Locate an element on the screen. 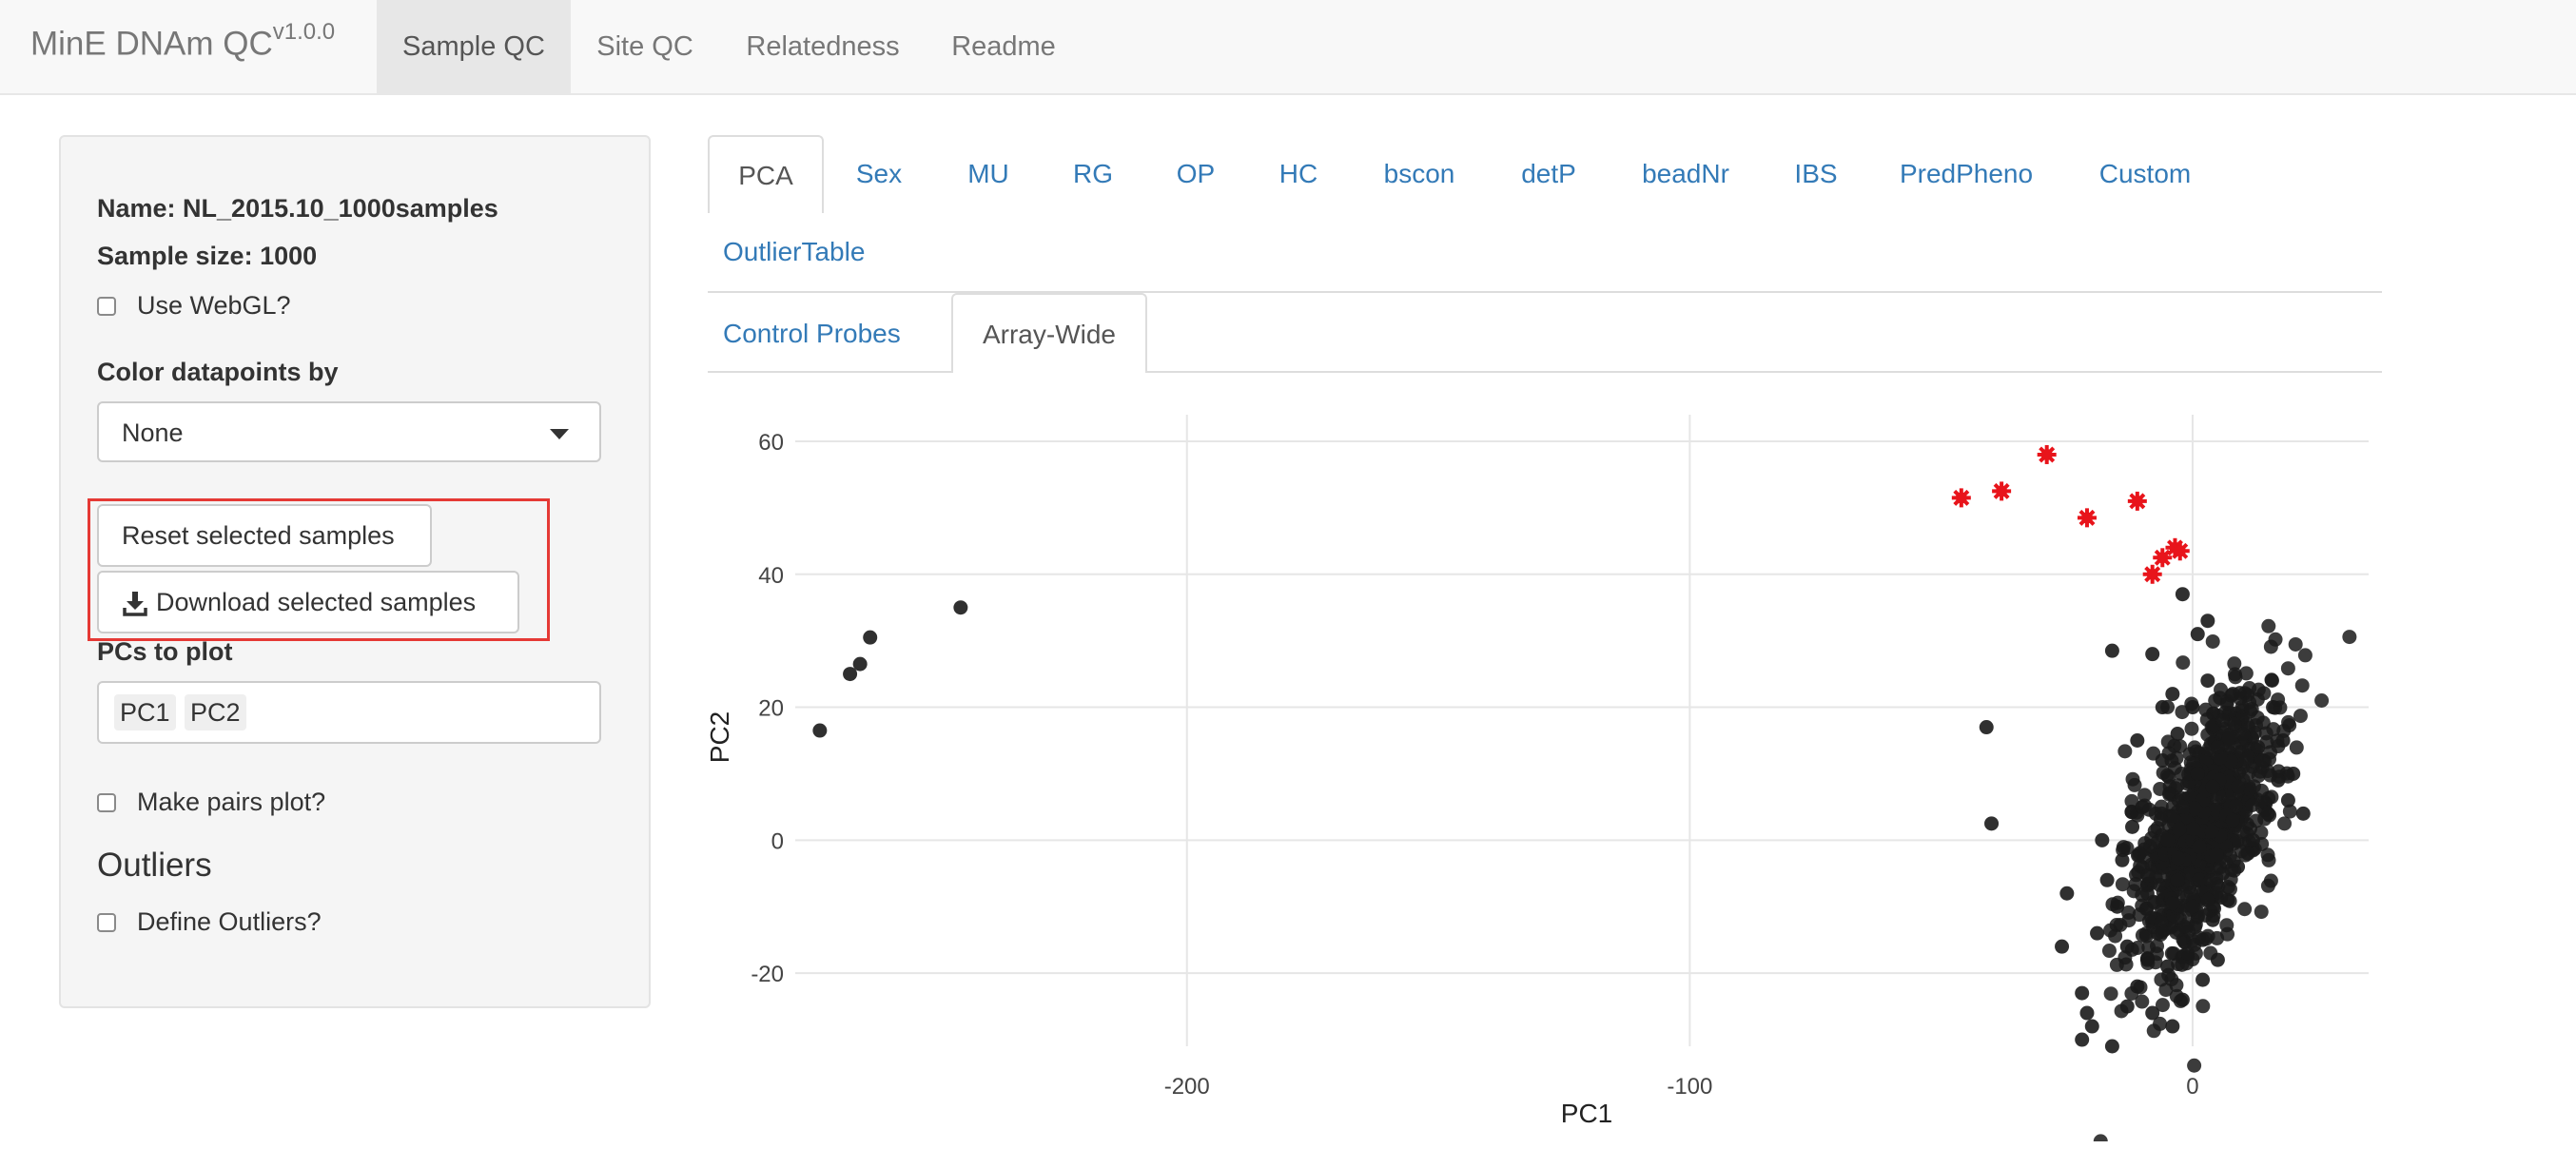 Image resolution: width=2576 pixels, height=1149 pixels. define-outliers-checkbox is located at coordinates (107, 923).